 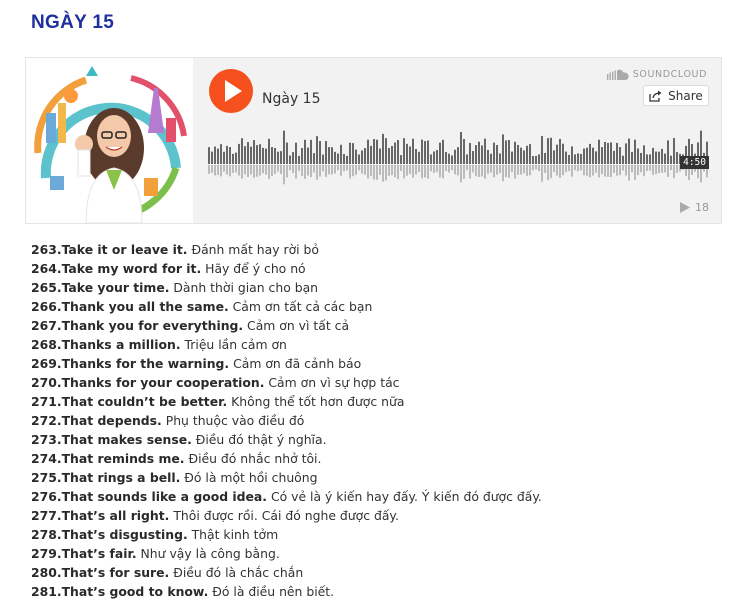 What do you see at coordinates (251, 477) in the screenshot?
I see `phrase-vietnamese: Đó là một hồi chuông` at bounding box center [251, 477].